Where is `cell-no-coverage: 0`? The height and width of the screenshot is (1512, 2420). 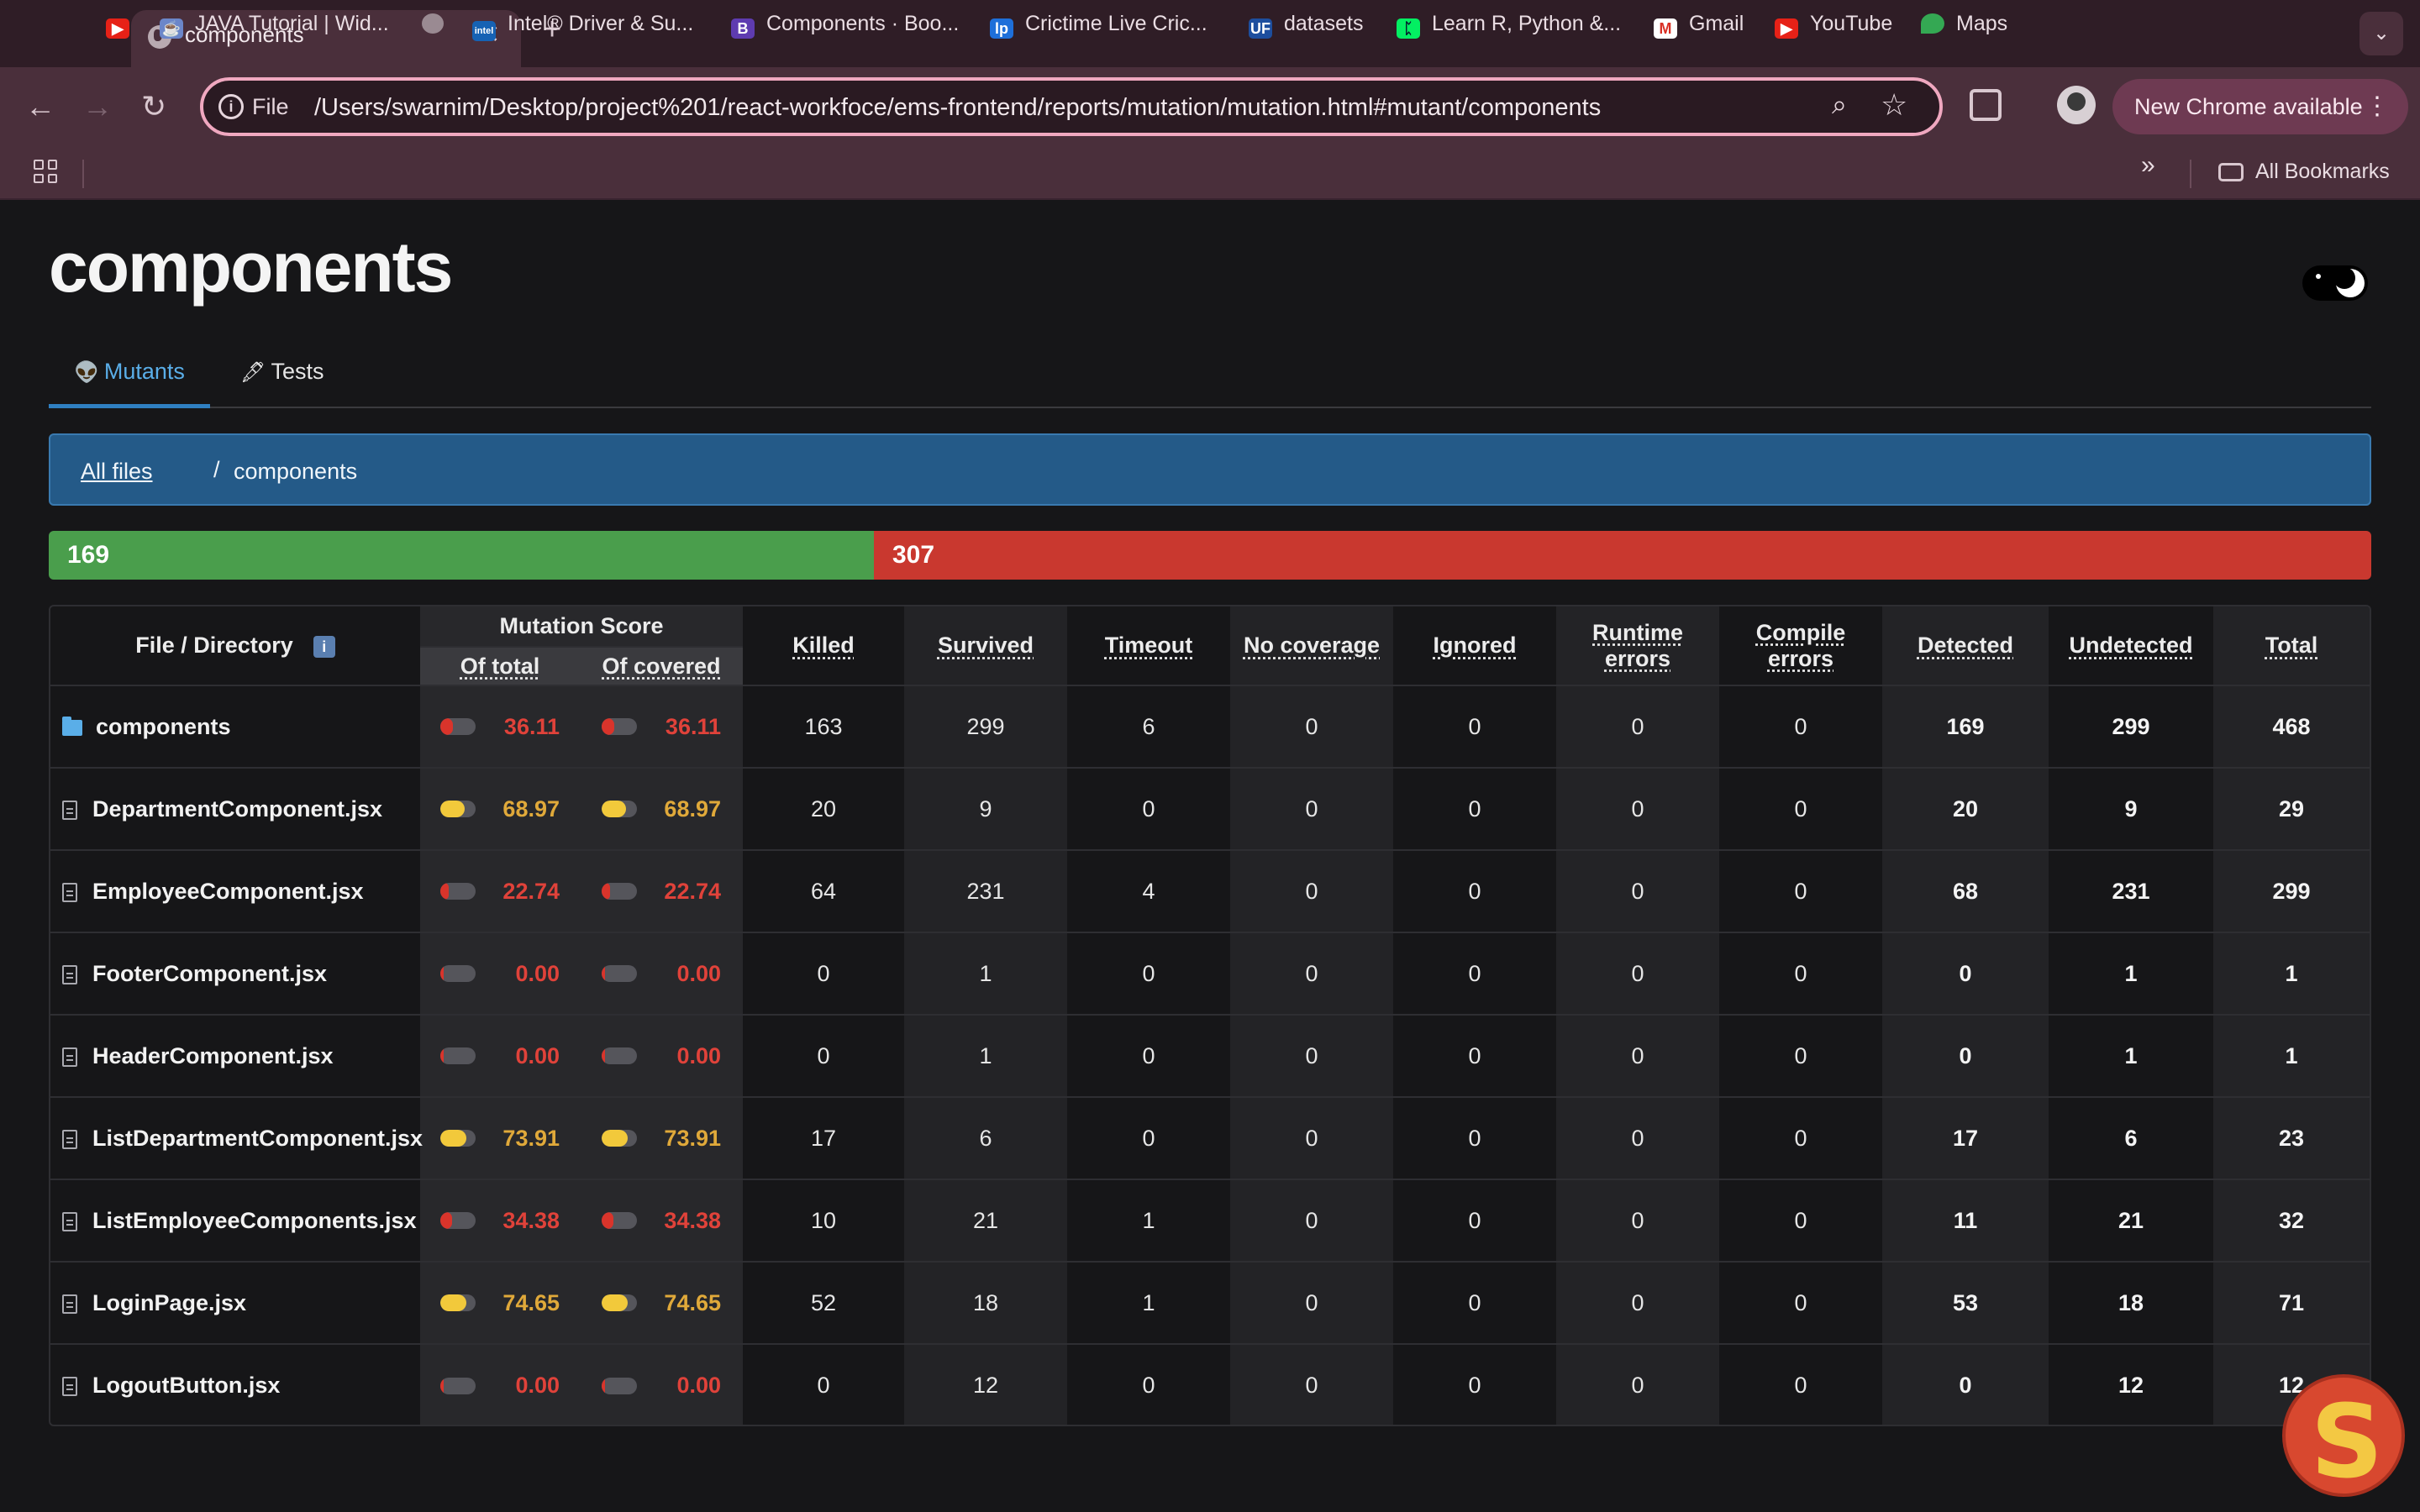
cell-no-coverage: 0 is located at coordinates (1312, 727).